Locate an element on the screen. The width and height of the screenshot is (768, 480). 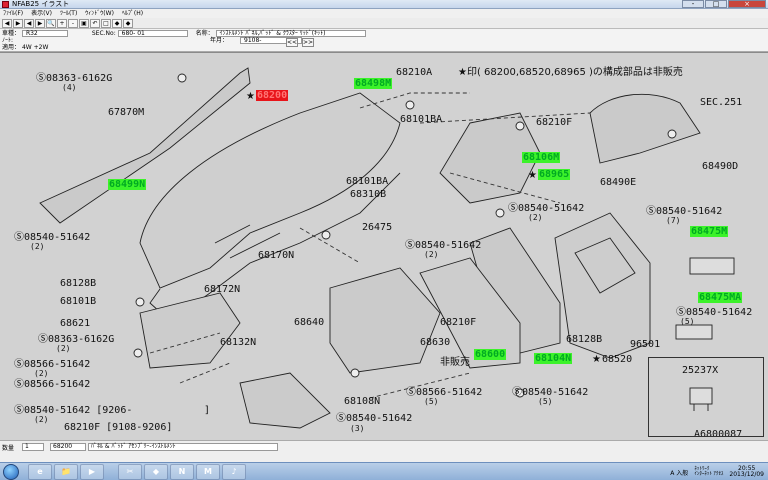
part-label: 68630 is located at coordinates (435, 342).